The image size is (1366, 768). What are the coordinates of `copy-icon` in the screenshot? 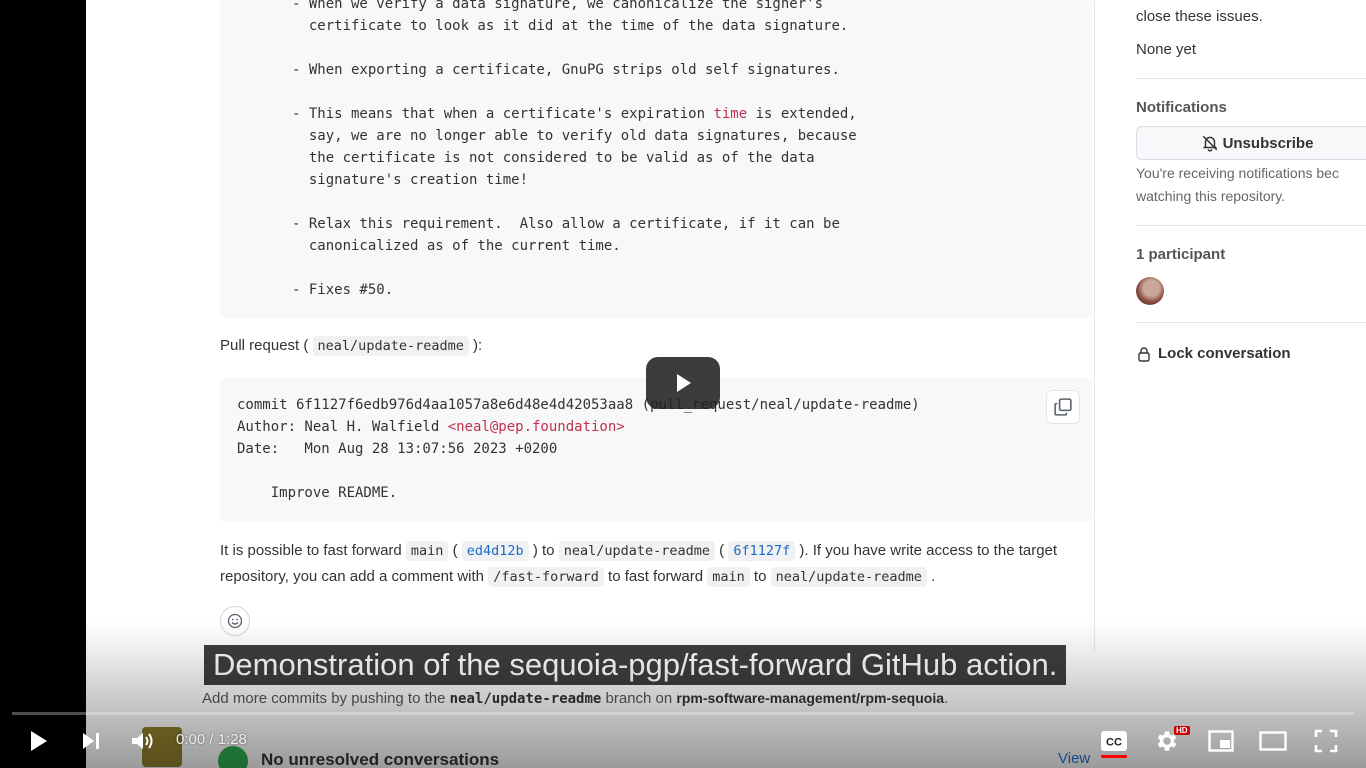 It's located at (1063, 407).